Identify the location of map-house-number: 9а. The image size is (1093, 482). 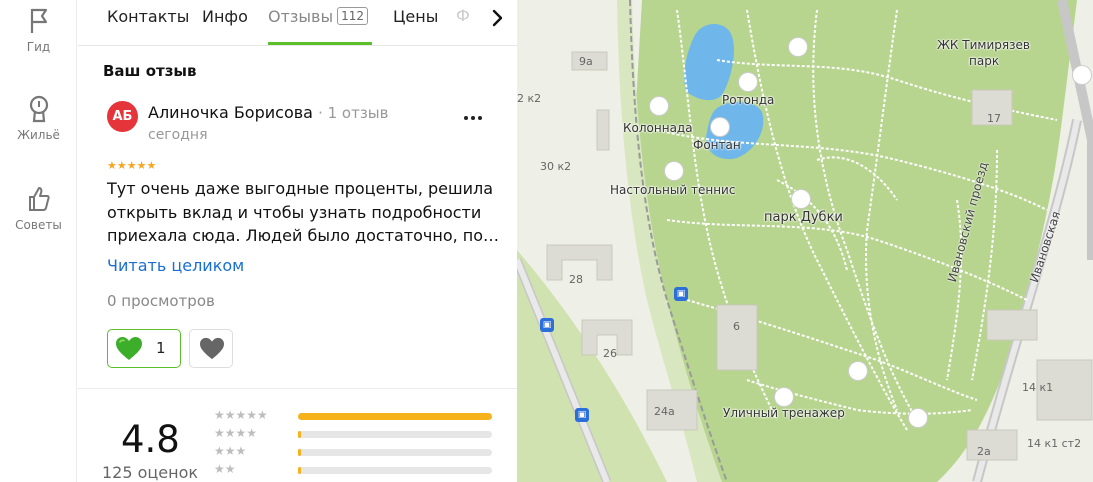
(586, 61).